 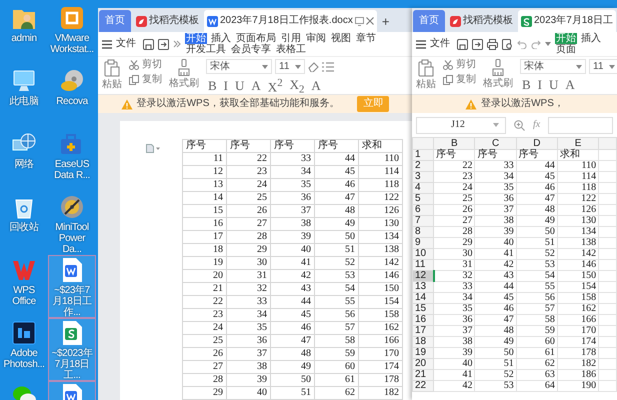 I want to click on row-header: 3, so click(x=423, y=177).